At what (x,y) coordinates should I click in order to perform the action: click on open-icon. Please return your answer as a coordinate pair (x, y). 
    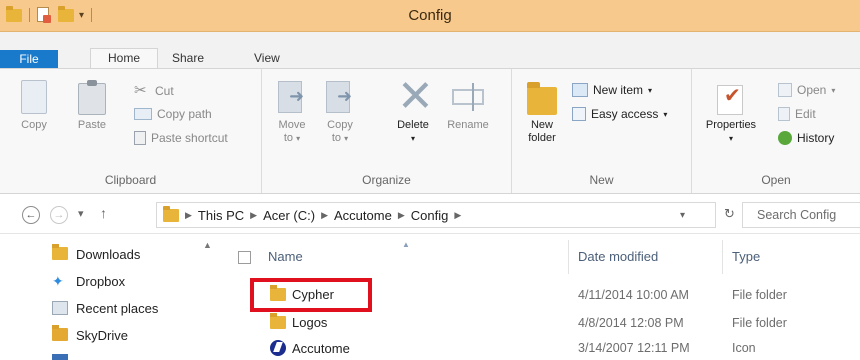
    Looking at the image, I should click on (785, 90).